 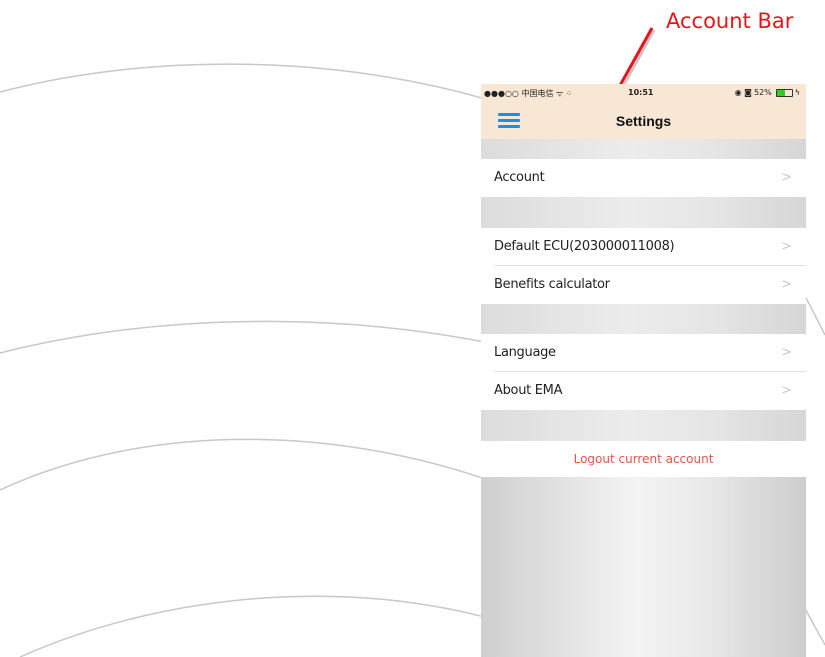 I want to click on status-bar: ●●●○○ 中国电信 ᯤ ⁘ 10:51 ◉ ◙ 52% ϟ, so click(x=643, y=93).